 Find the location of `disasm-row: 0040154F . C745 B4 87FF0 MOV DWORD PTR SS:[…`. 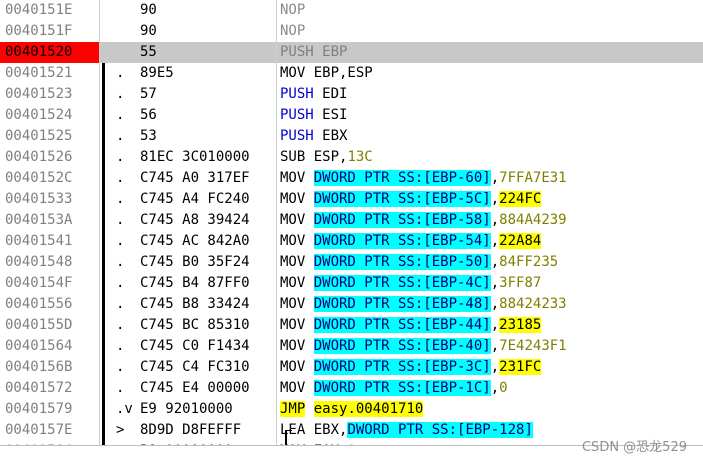

disasm-row: 0040154F . C745 B4 87FF0 MOV DWORD PTR SS:[… is located at coordinates (351, 283).